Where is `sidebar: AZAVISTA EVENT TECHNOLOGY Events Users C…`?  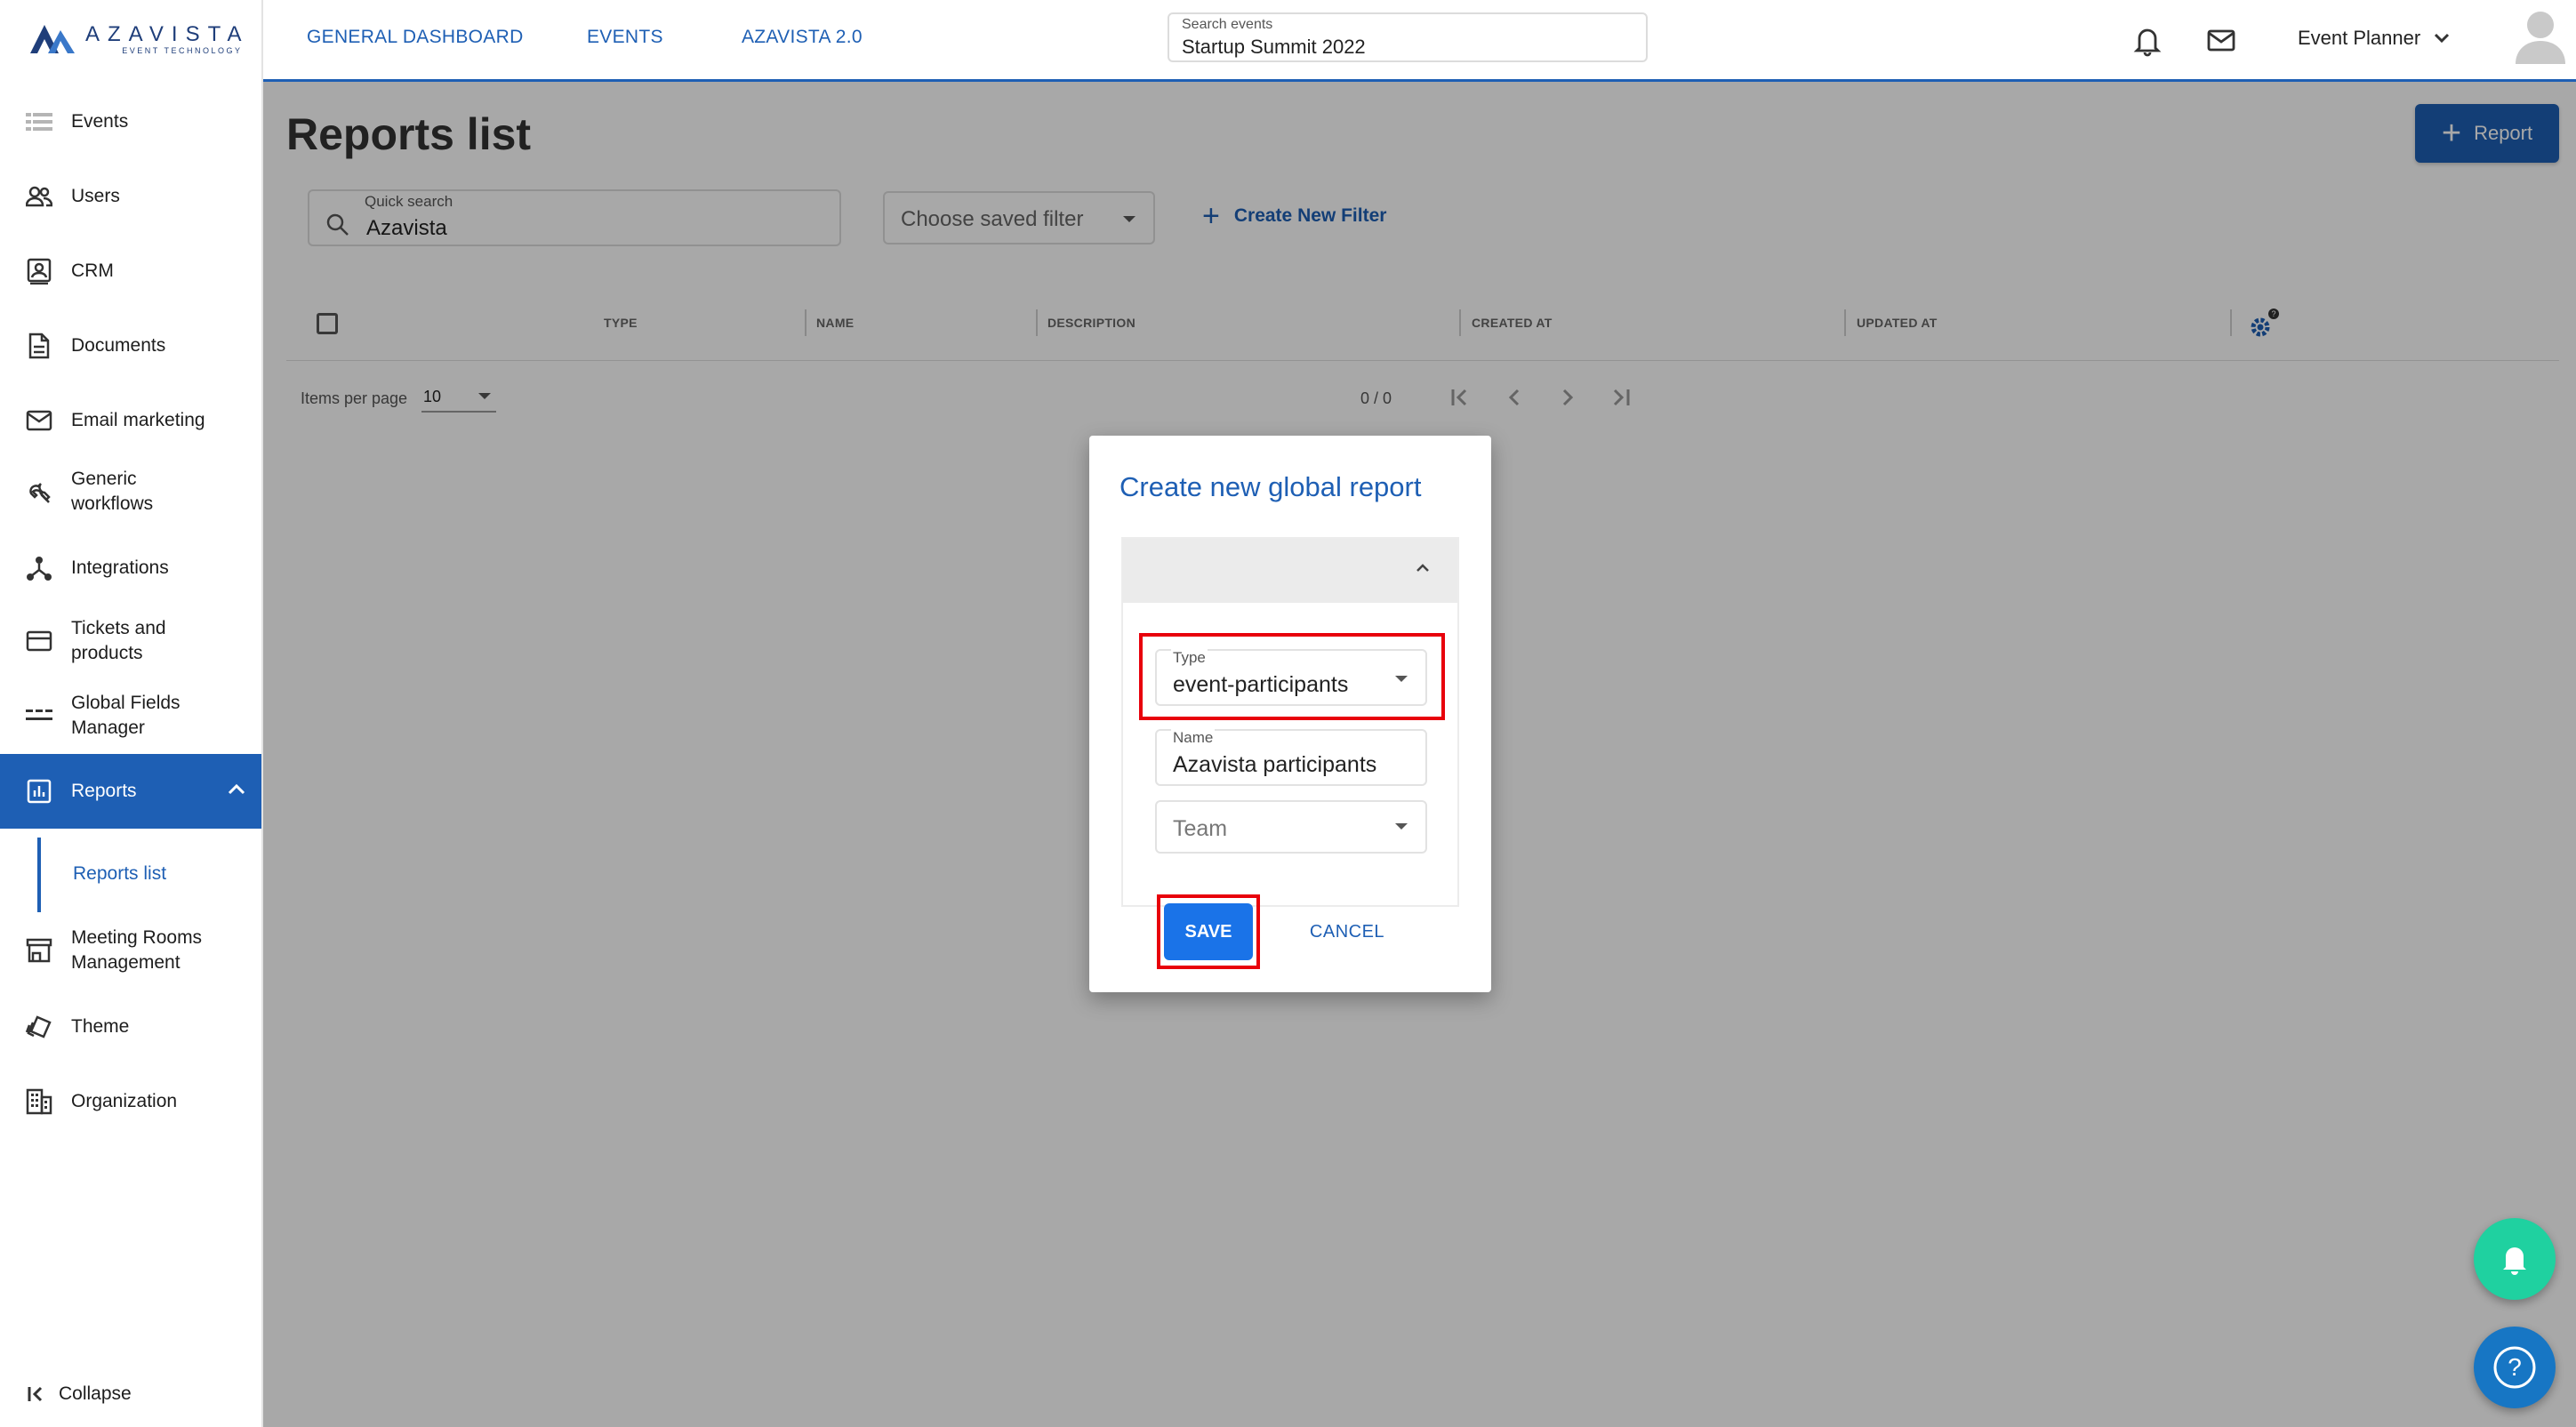
sidebar: AZAVISTA EVENT TECHNOLOGY Events Users C… is located at coordinates (131, 713).